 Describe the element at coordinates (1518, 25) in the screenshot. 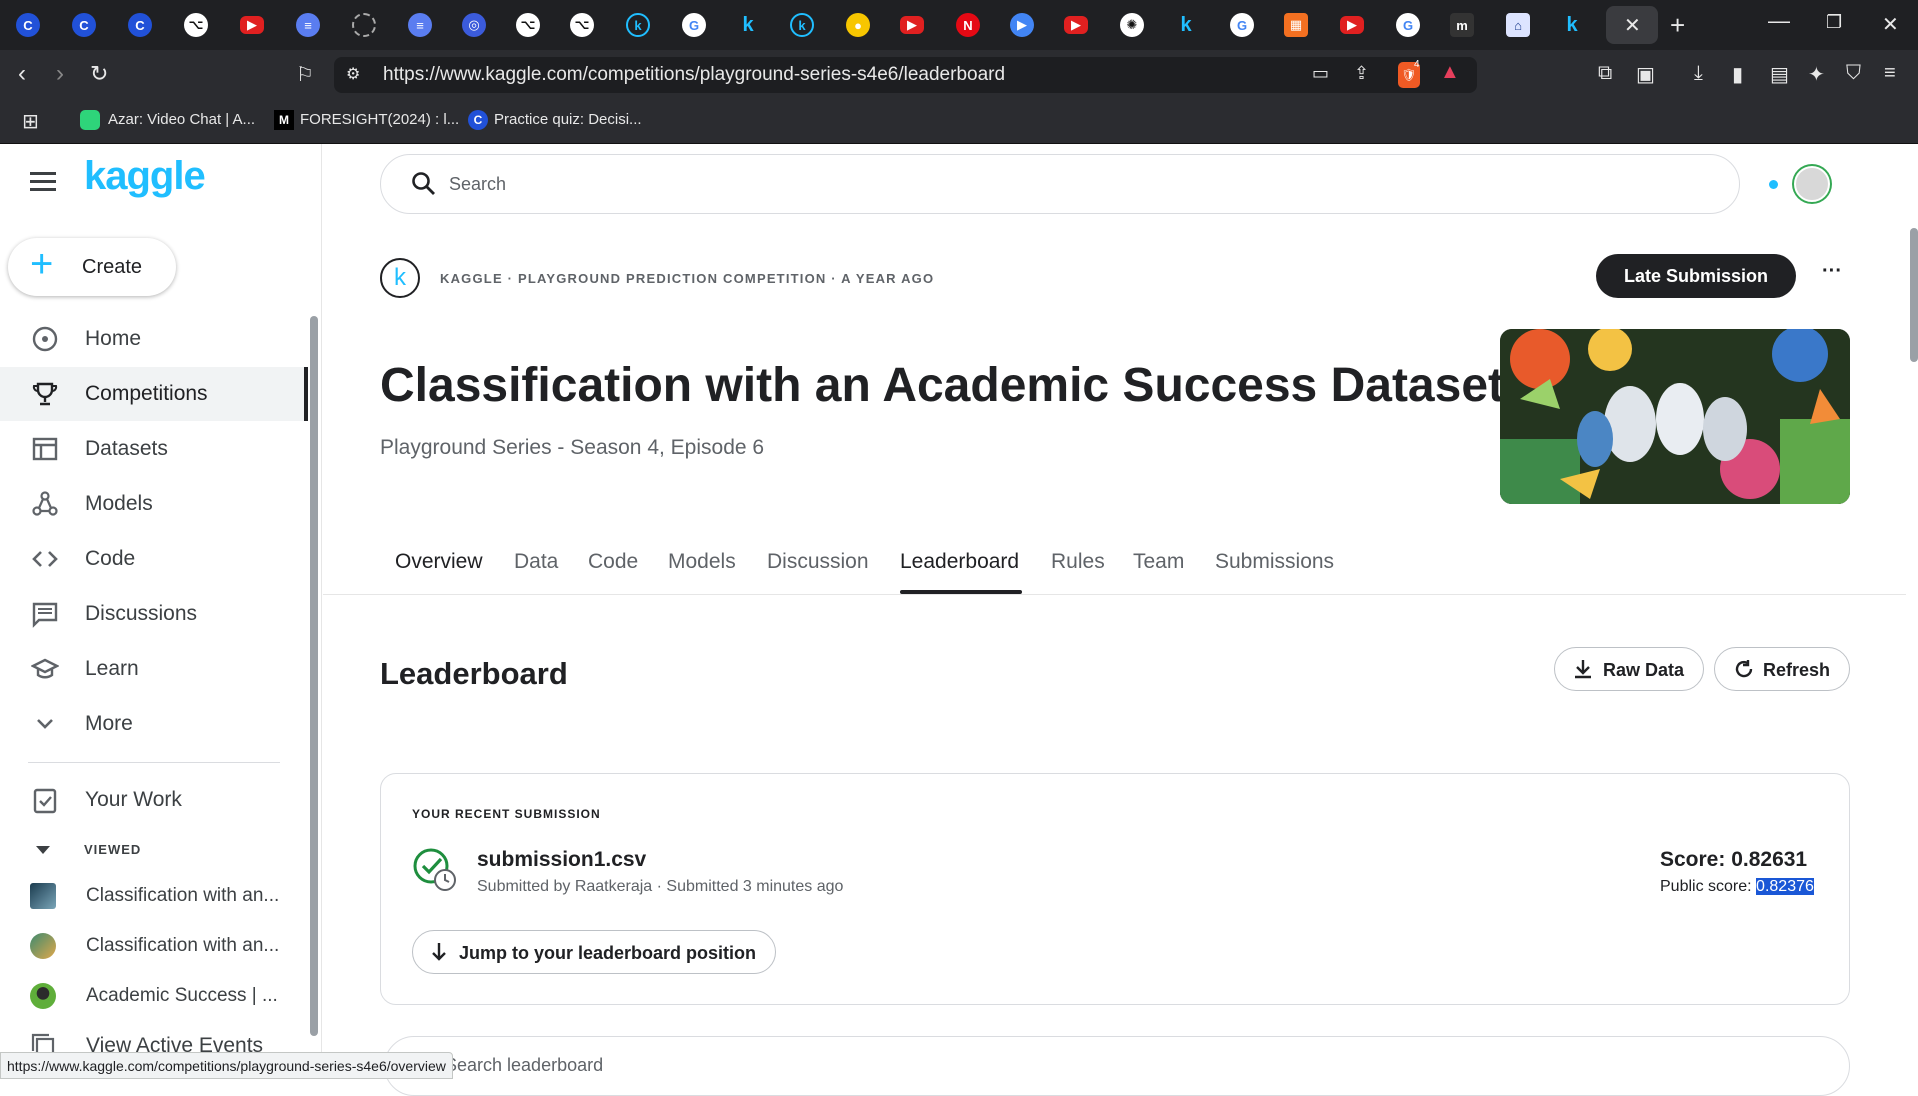

I see `app-tab-icon: ⌂` at that location.